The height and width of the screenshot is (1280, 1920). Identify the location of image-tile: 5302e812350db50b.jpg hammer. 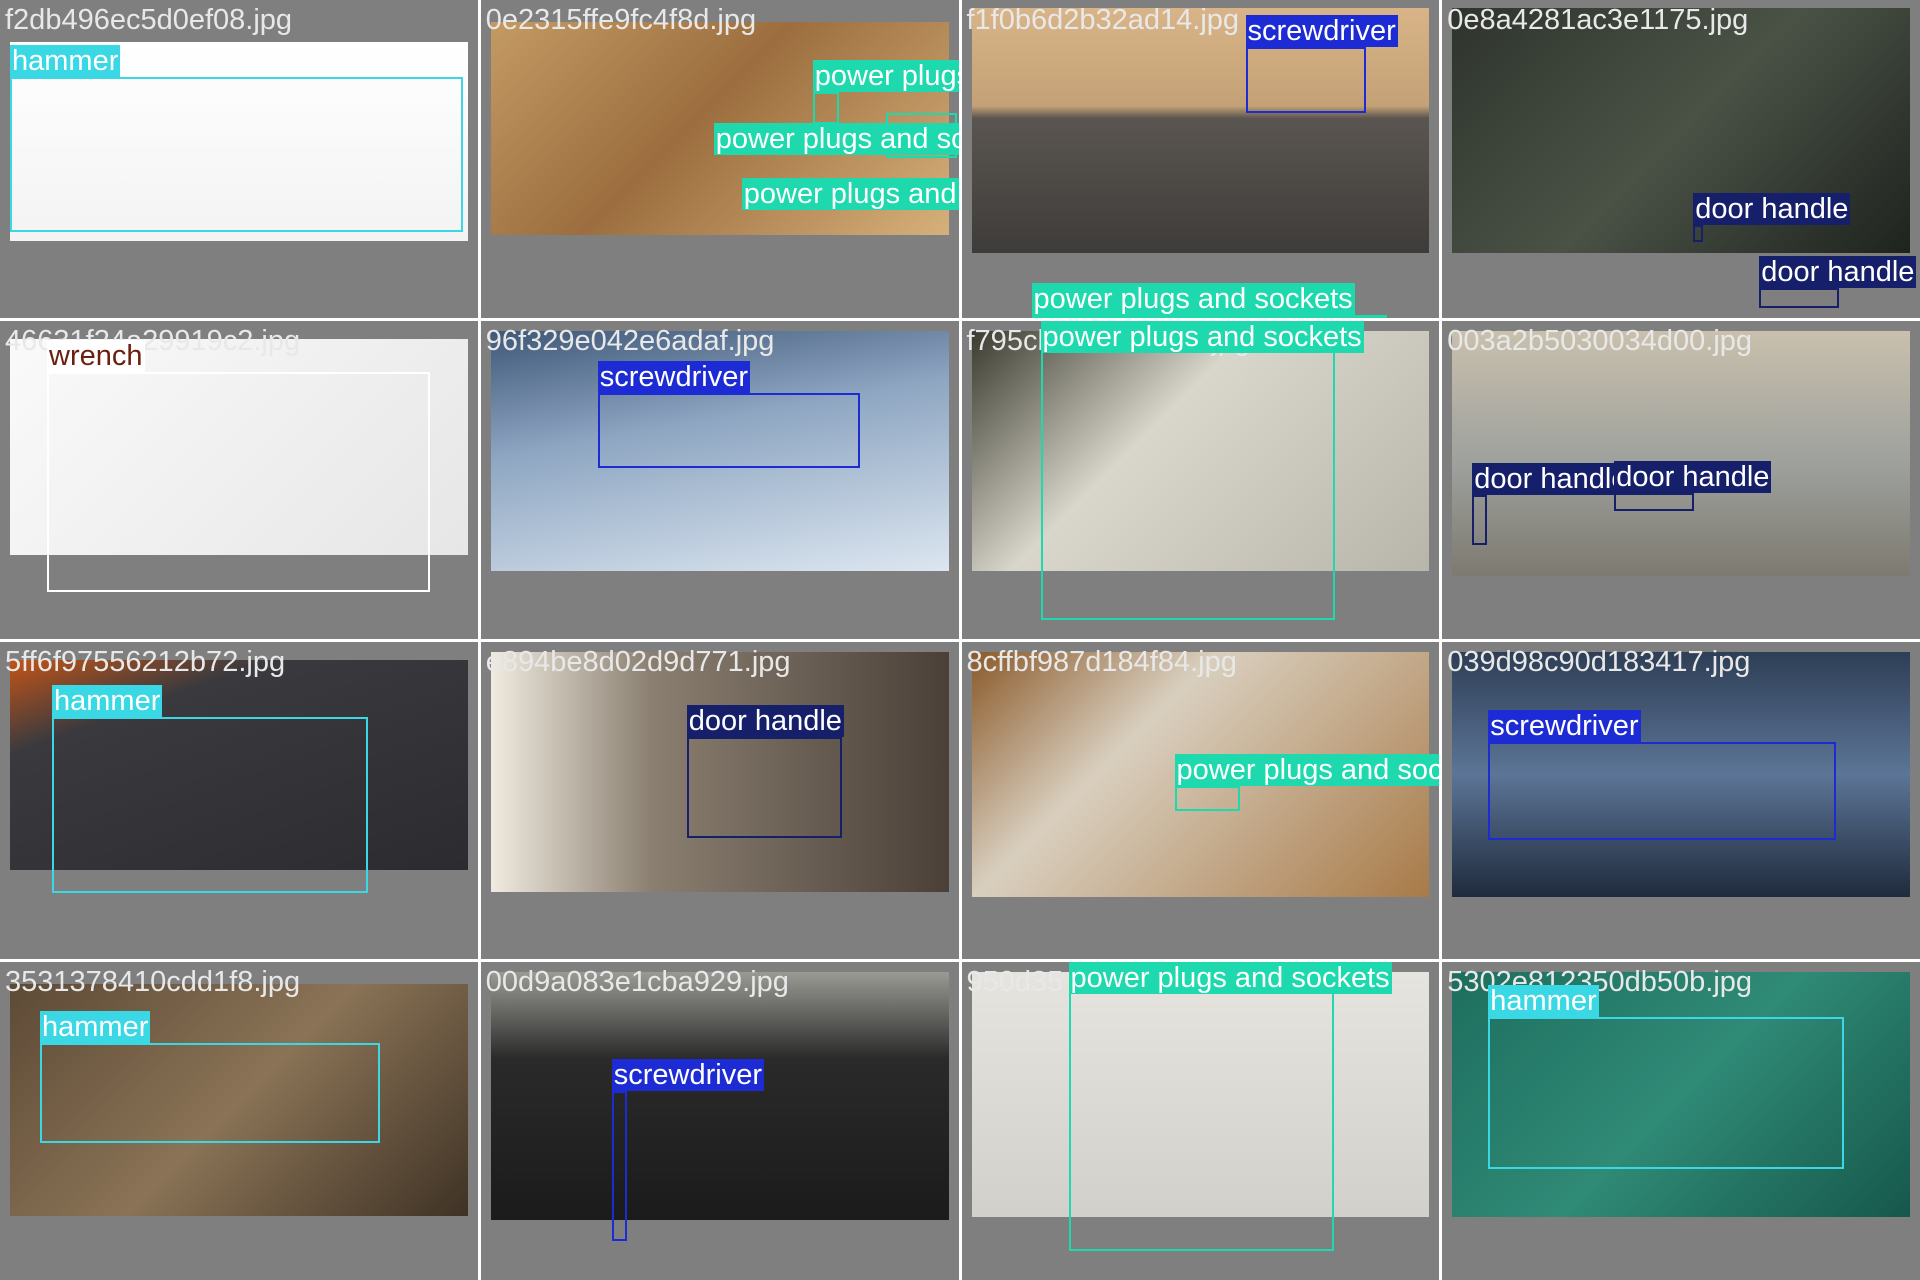
(1681, 1121).